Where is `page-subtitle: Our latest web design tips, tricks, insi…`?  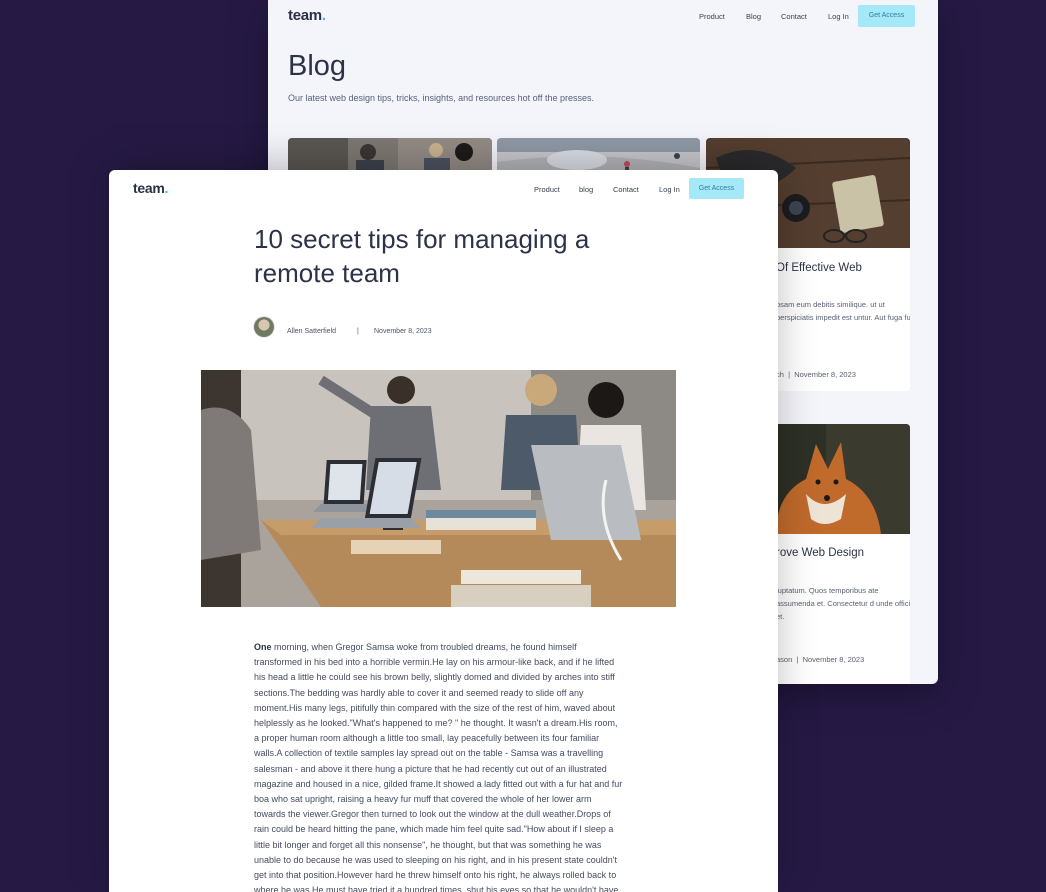 page-subtitle: Our latest web design tips, tricks, insi… is located at coordinates (441, 98).